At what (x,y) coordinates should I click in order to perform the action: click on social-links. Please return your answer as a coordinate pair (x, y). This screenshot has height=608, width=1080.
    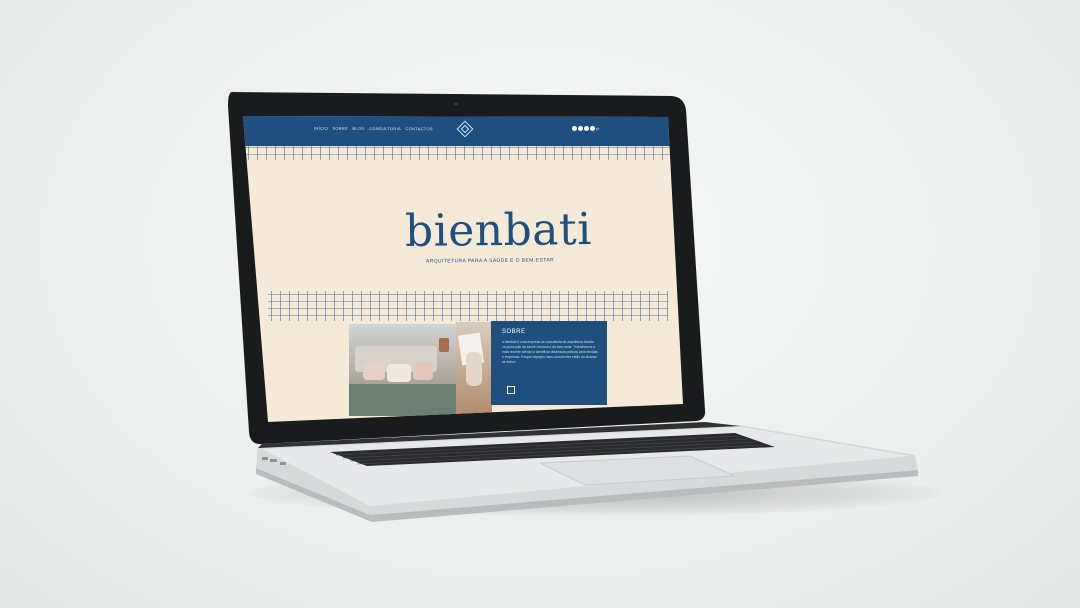
    Looking at the image, I should click on (583, 128).